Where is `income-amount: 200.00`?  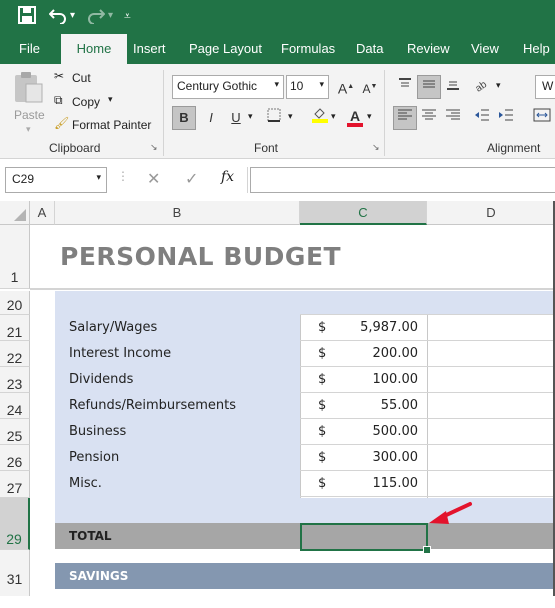
income-amount: 200.00 is located at coordinates (374, 353).